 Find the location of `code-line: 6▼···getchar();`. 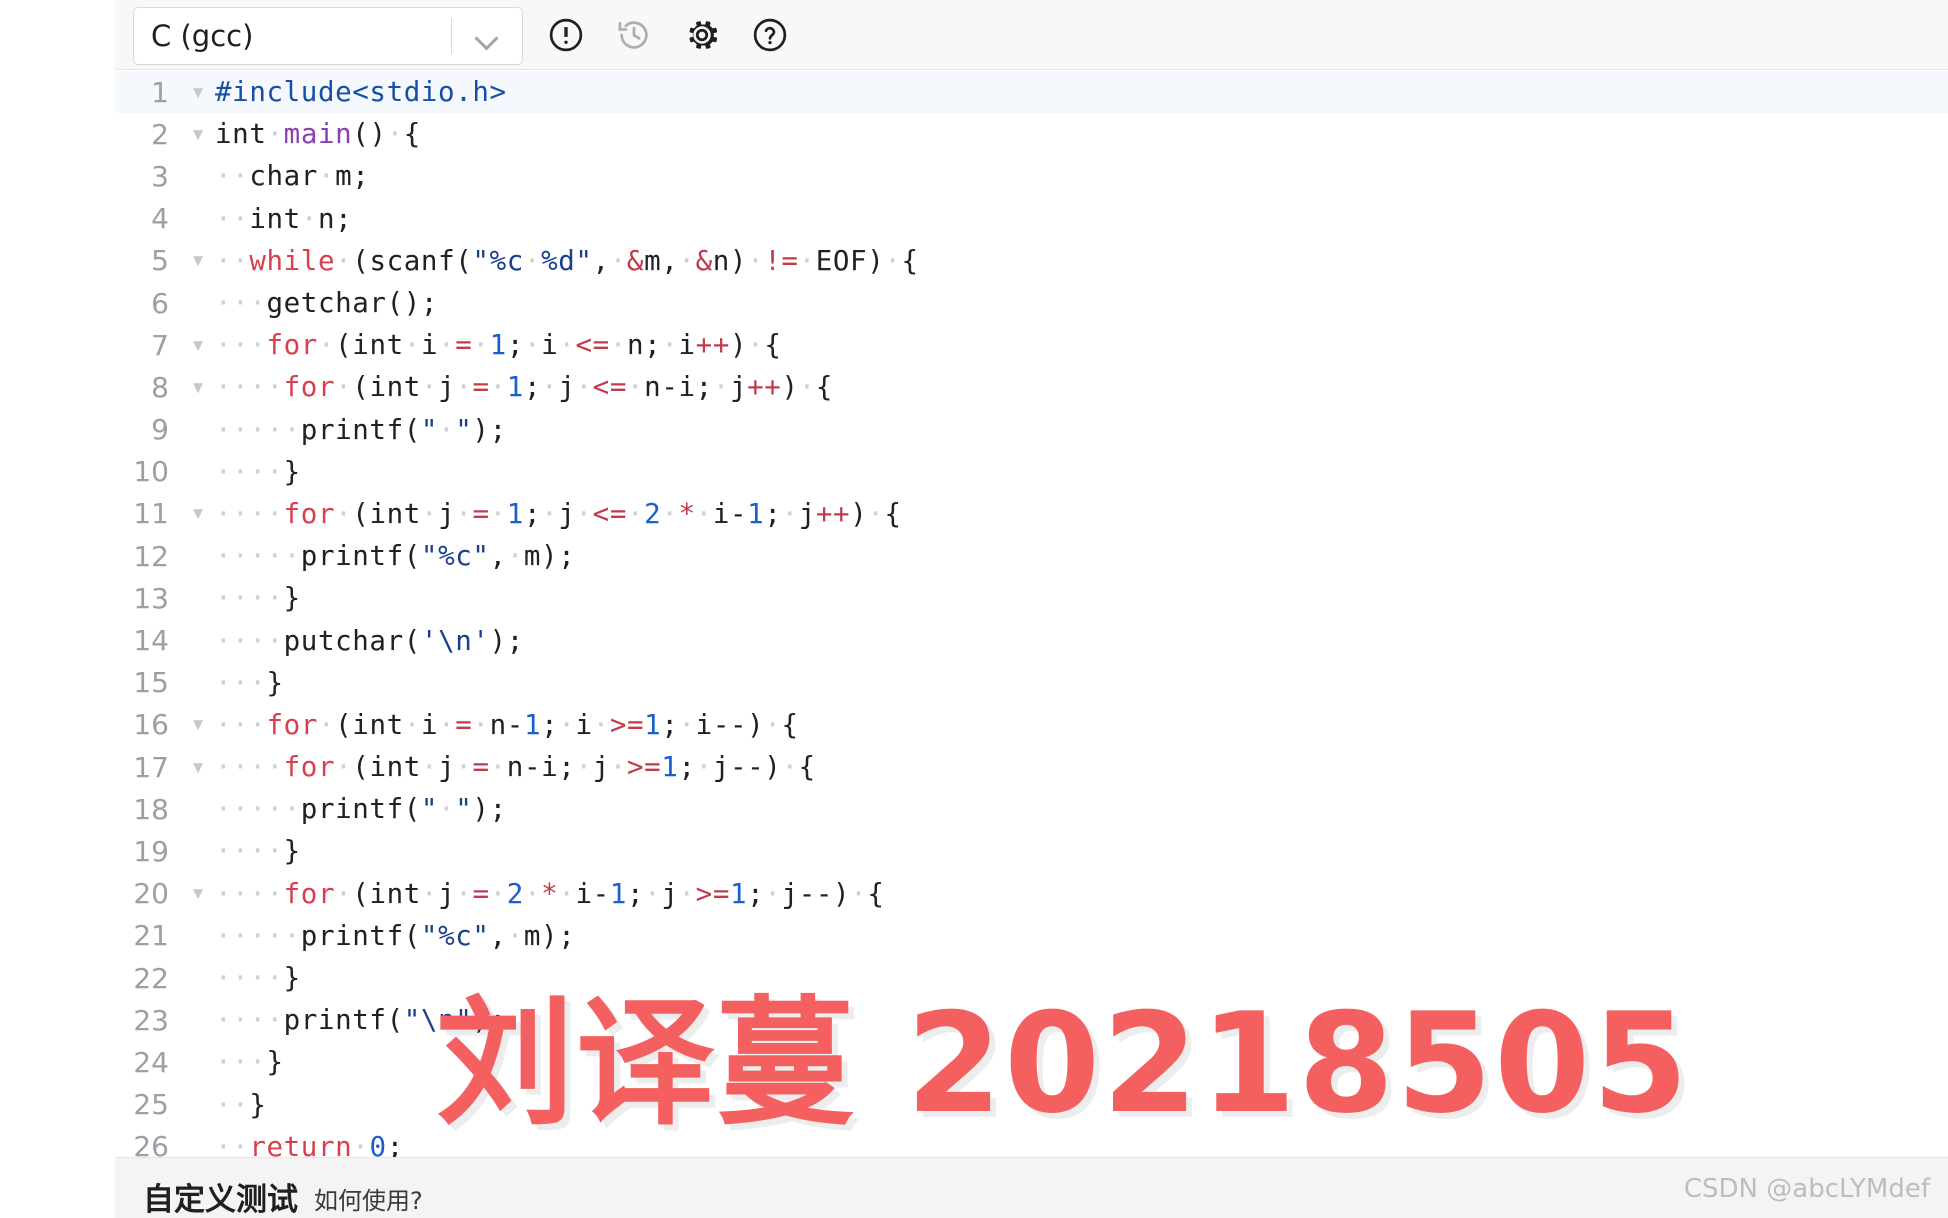

code-line: 6▼···getchar(); is located at coordinates (1031, 303).